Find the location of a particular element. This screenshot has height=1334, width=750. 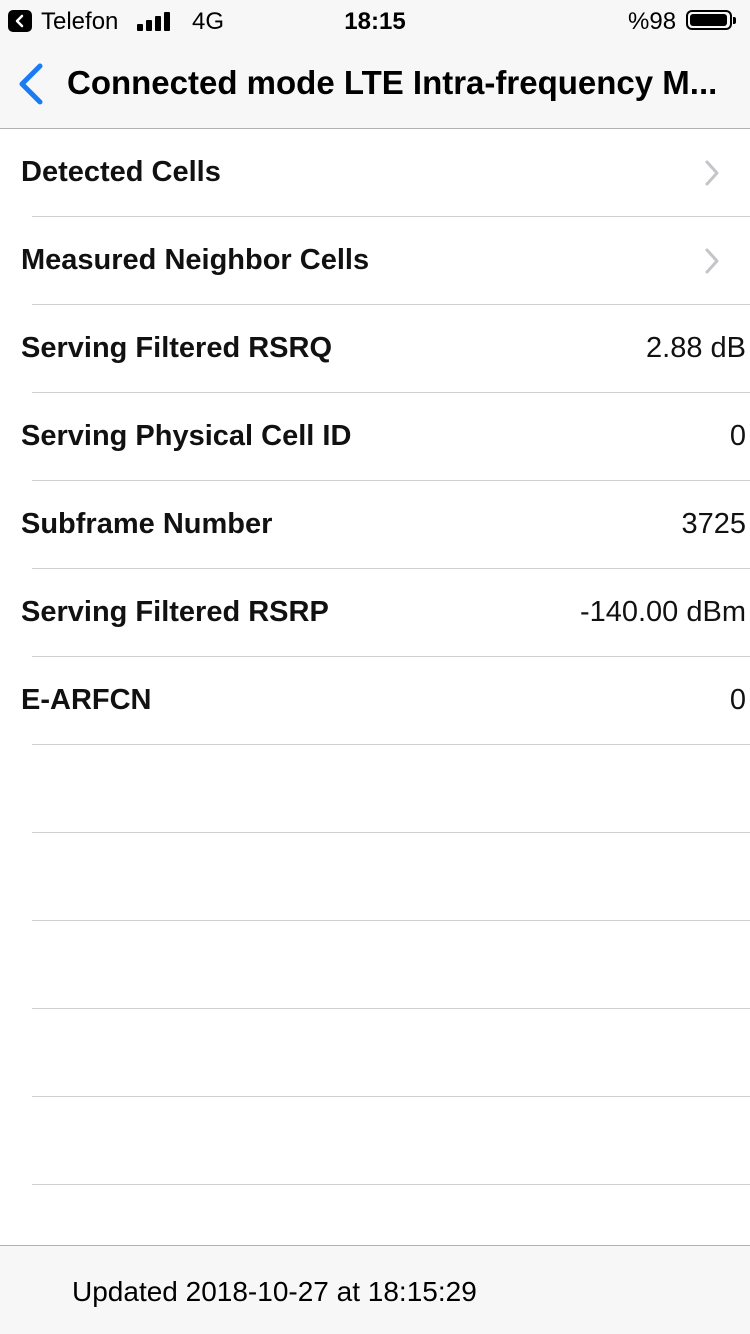

row-label: Subframe Number is located at coordinates (147, 524).